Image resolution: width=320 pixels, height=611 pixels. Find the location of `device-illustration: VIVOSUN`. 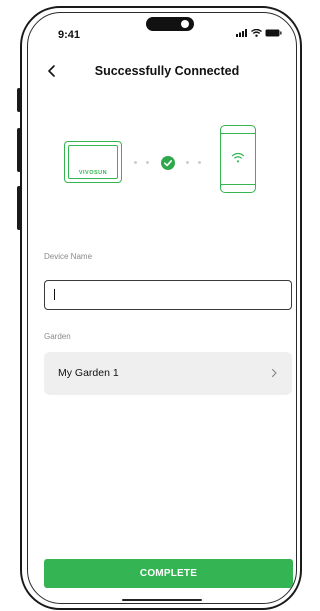

device-illustration: VIVOSUN is located at coordinates (93, 162).